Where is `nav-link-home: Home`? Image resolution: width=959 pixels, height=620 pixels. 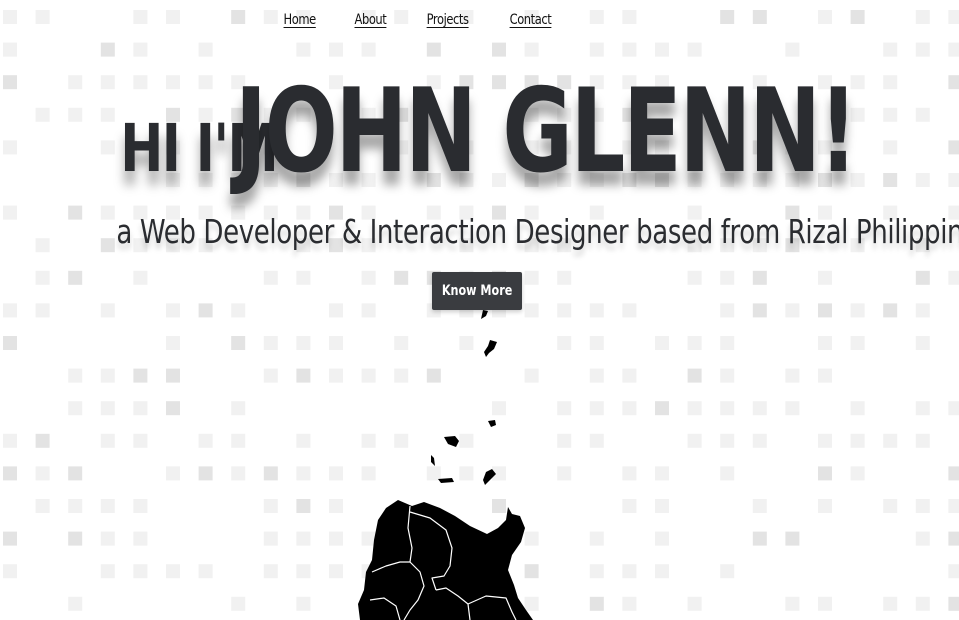
nav-link-home: Home is located at coordinates (299, 20).